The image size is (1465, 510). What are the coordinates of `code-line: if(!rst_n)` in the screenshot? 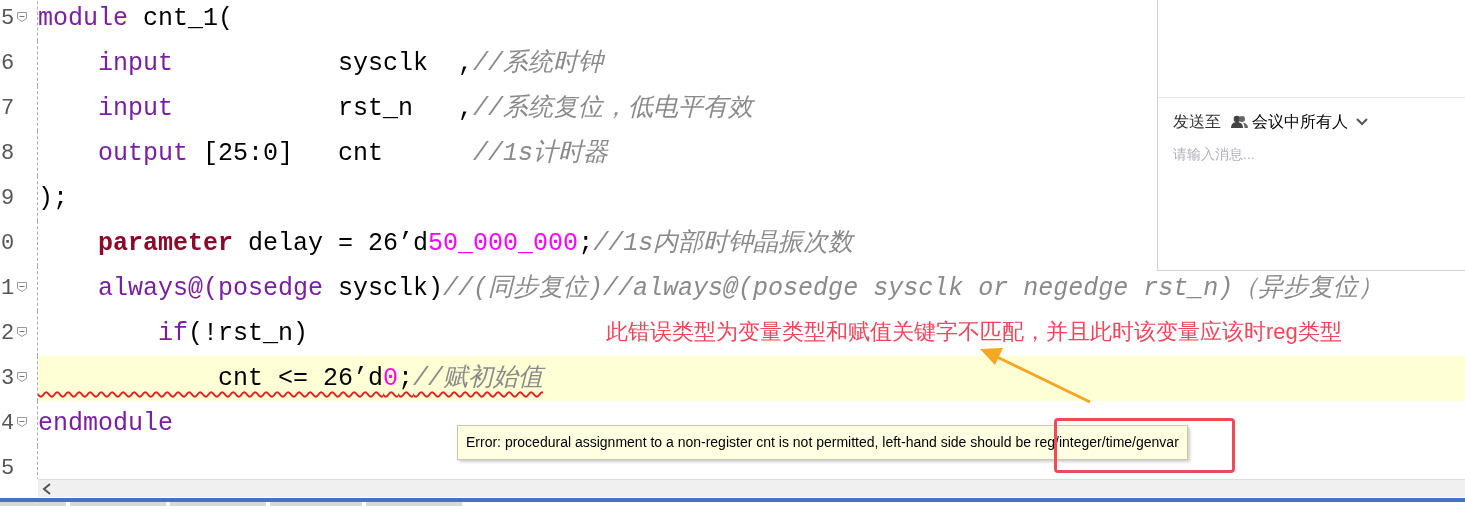 It's located at (233, 333).